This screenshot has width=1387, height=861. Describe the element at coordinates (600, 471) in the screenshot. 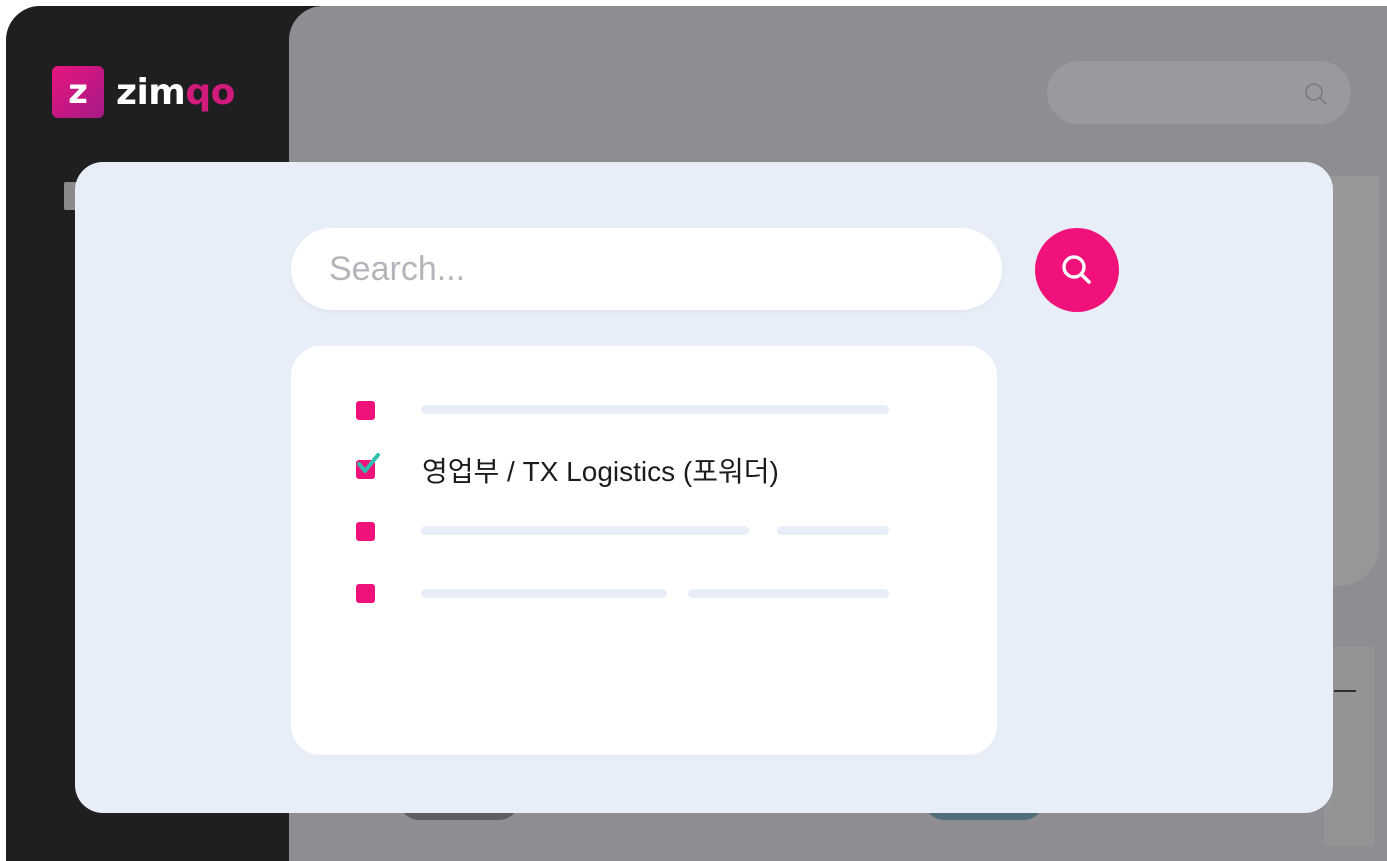

I see `list-item-label: 영업부 / TX Logistics (포워더)` at that location.